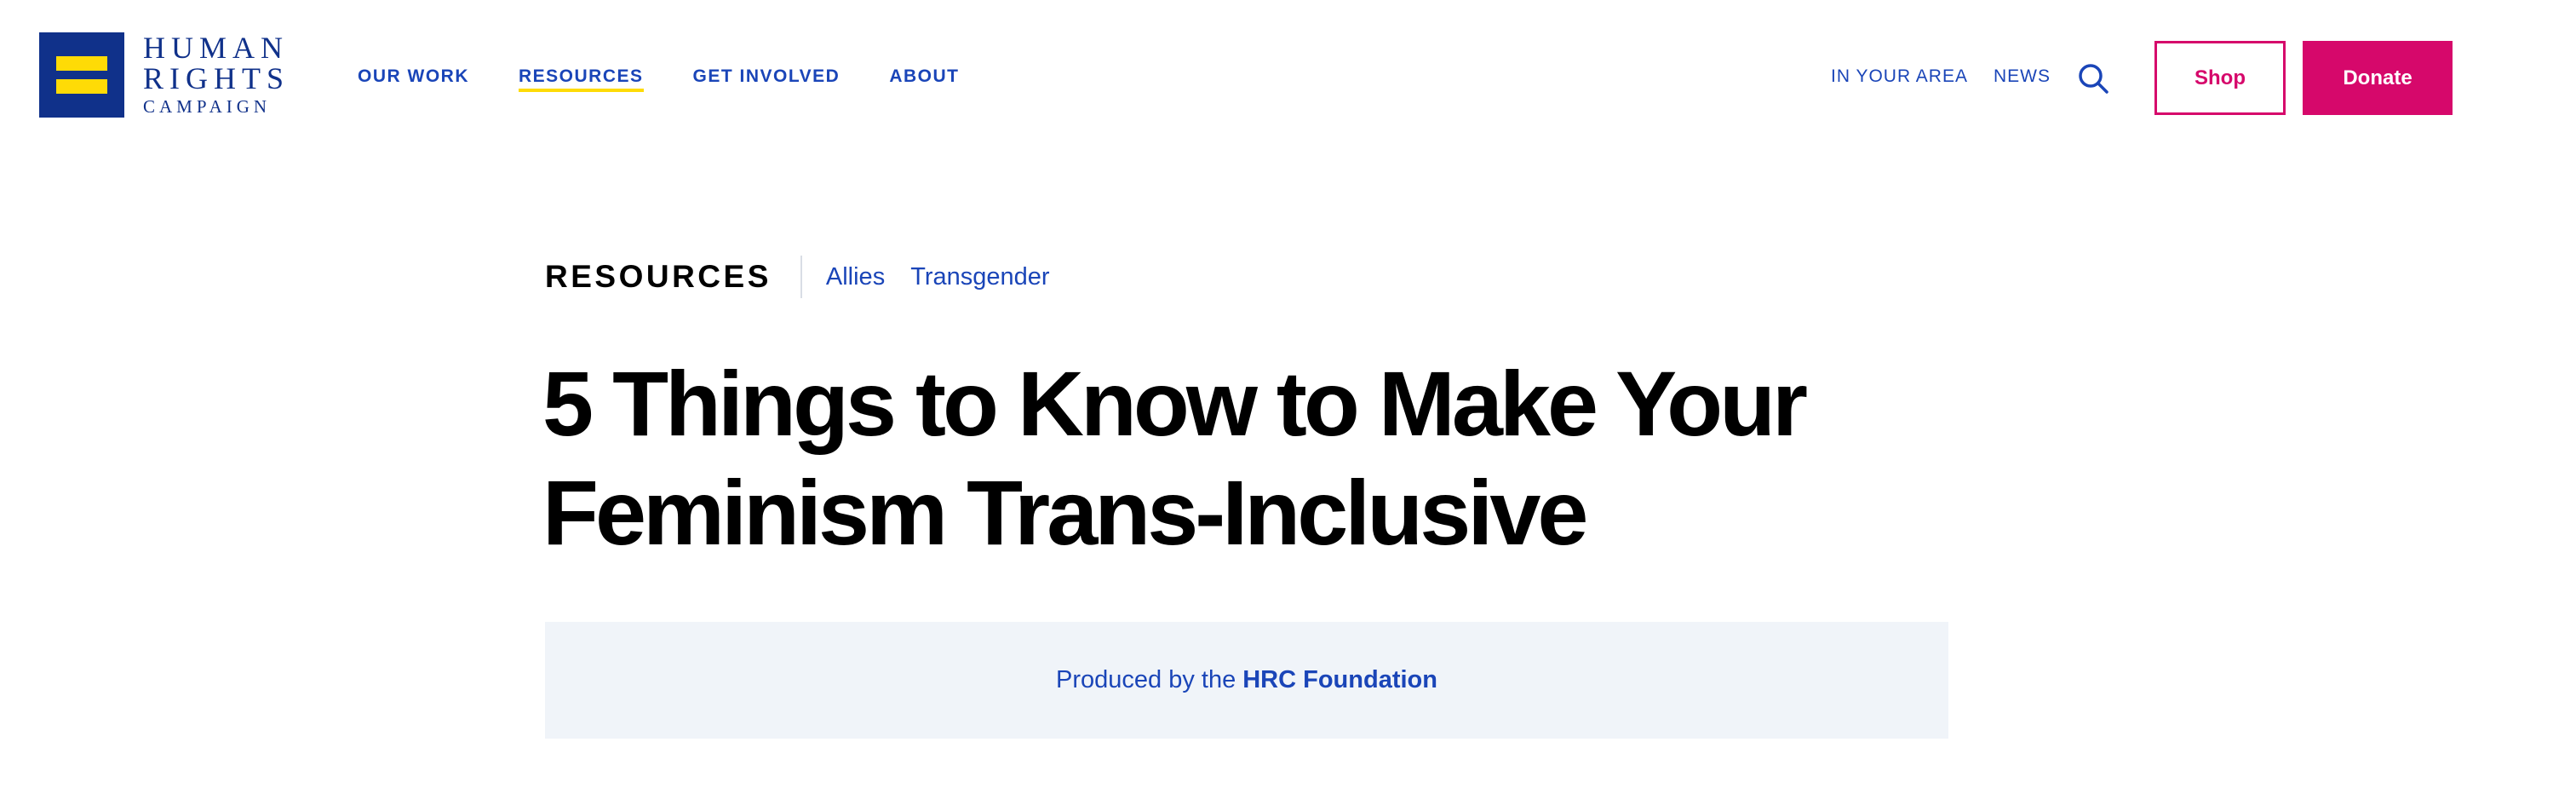  What do you see at coordinates (2378, 78) in the screenshot?
I see `donate-button: Donate` at bounding box center [2378, 78].